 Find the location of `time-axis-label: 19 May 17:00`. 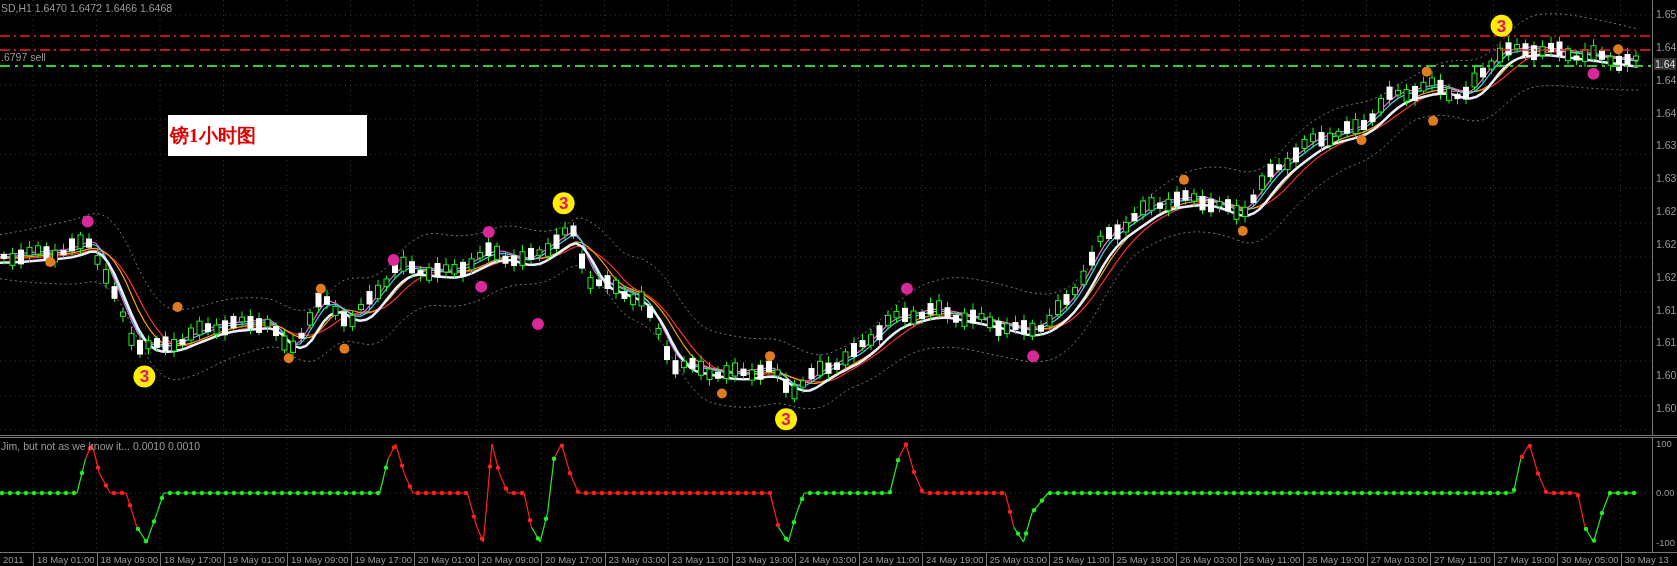

time-axis-label: 19 May 17:00 is located at coordinates (383, 559).